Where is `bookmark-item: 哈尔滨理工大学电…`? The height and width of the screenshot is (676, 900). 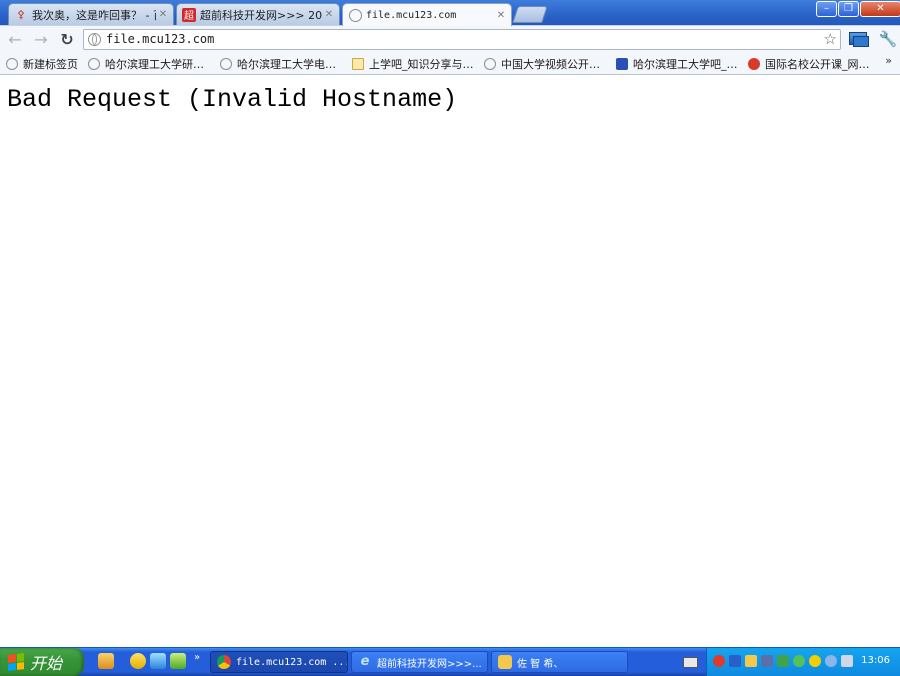
bookmark-item: 哈尔滨理工大学电… is located at coordinates (278, 63).